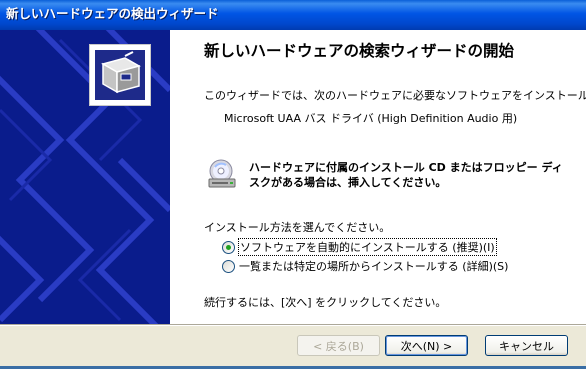 Image resolution: width=586 pixels, height=369 pixels. I want to click on radio-auto-install-label: ソフトウェアを自動的にインストールする (推奨)(I), so click(367, 247).